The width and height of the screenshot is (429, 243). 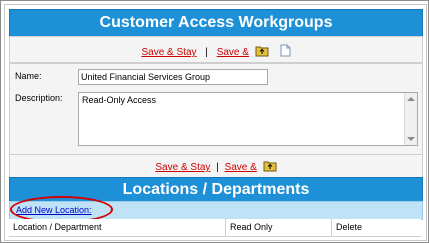 I want to click on save-and-link: Save &, so click(x=233, y=52).